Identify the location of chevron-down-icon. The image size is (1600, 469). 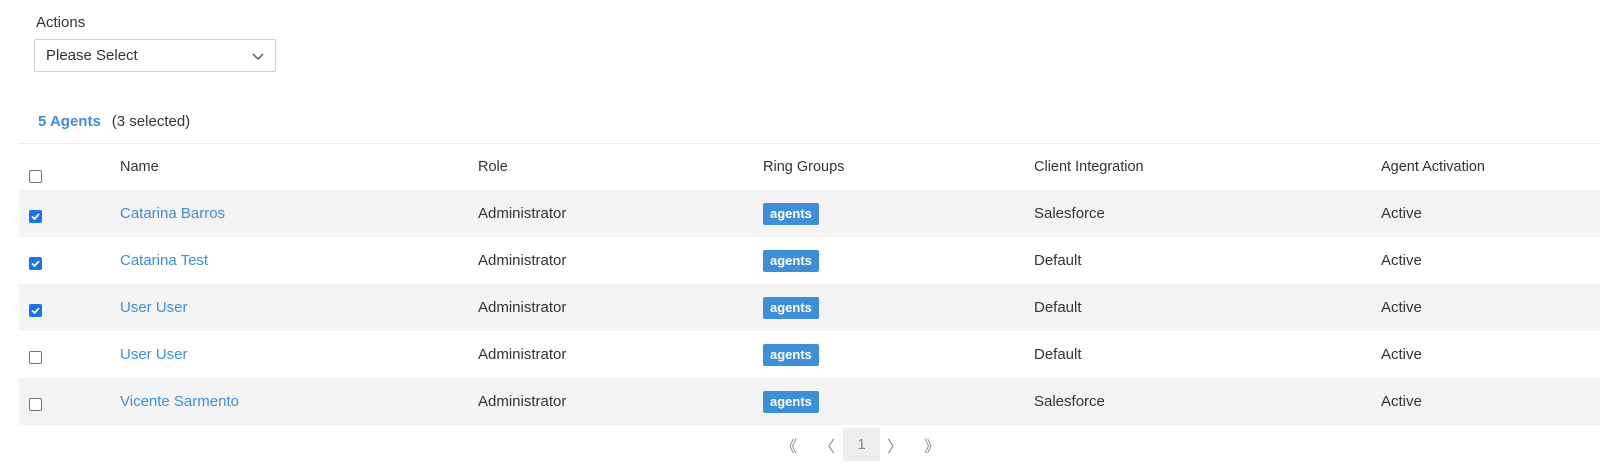
(258, 56).